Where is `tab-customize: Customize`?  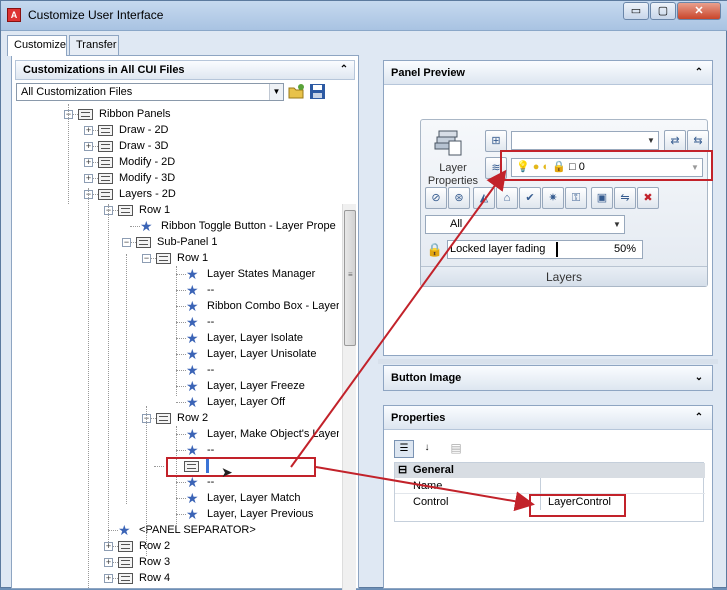 tab-customize: Customize is located at coordinates (37, 45).